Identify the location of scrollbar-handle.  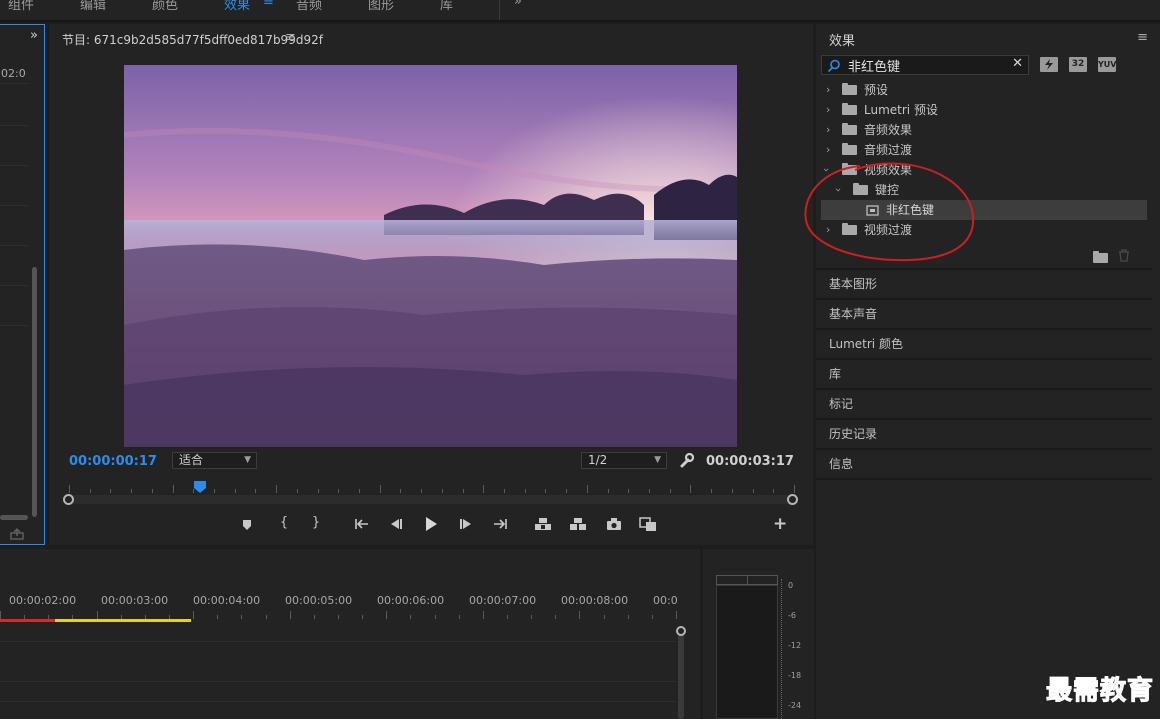
(681, 631).